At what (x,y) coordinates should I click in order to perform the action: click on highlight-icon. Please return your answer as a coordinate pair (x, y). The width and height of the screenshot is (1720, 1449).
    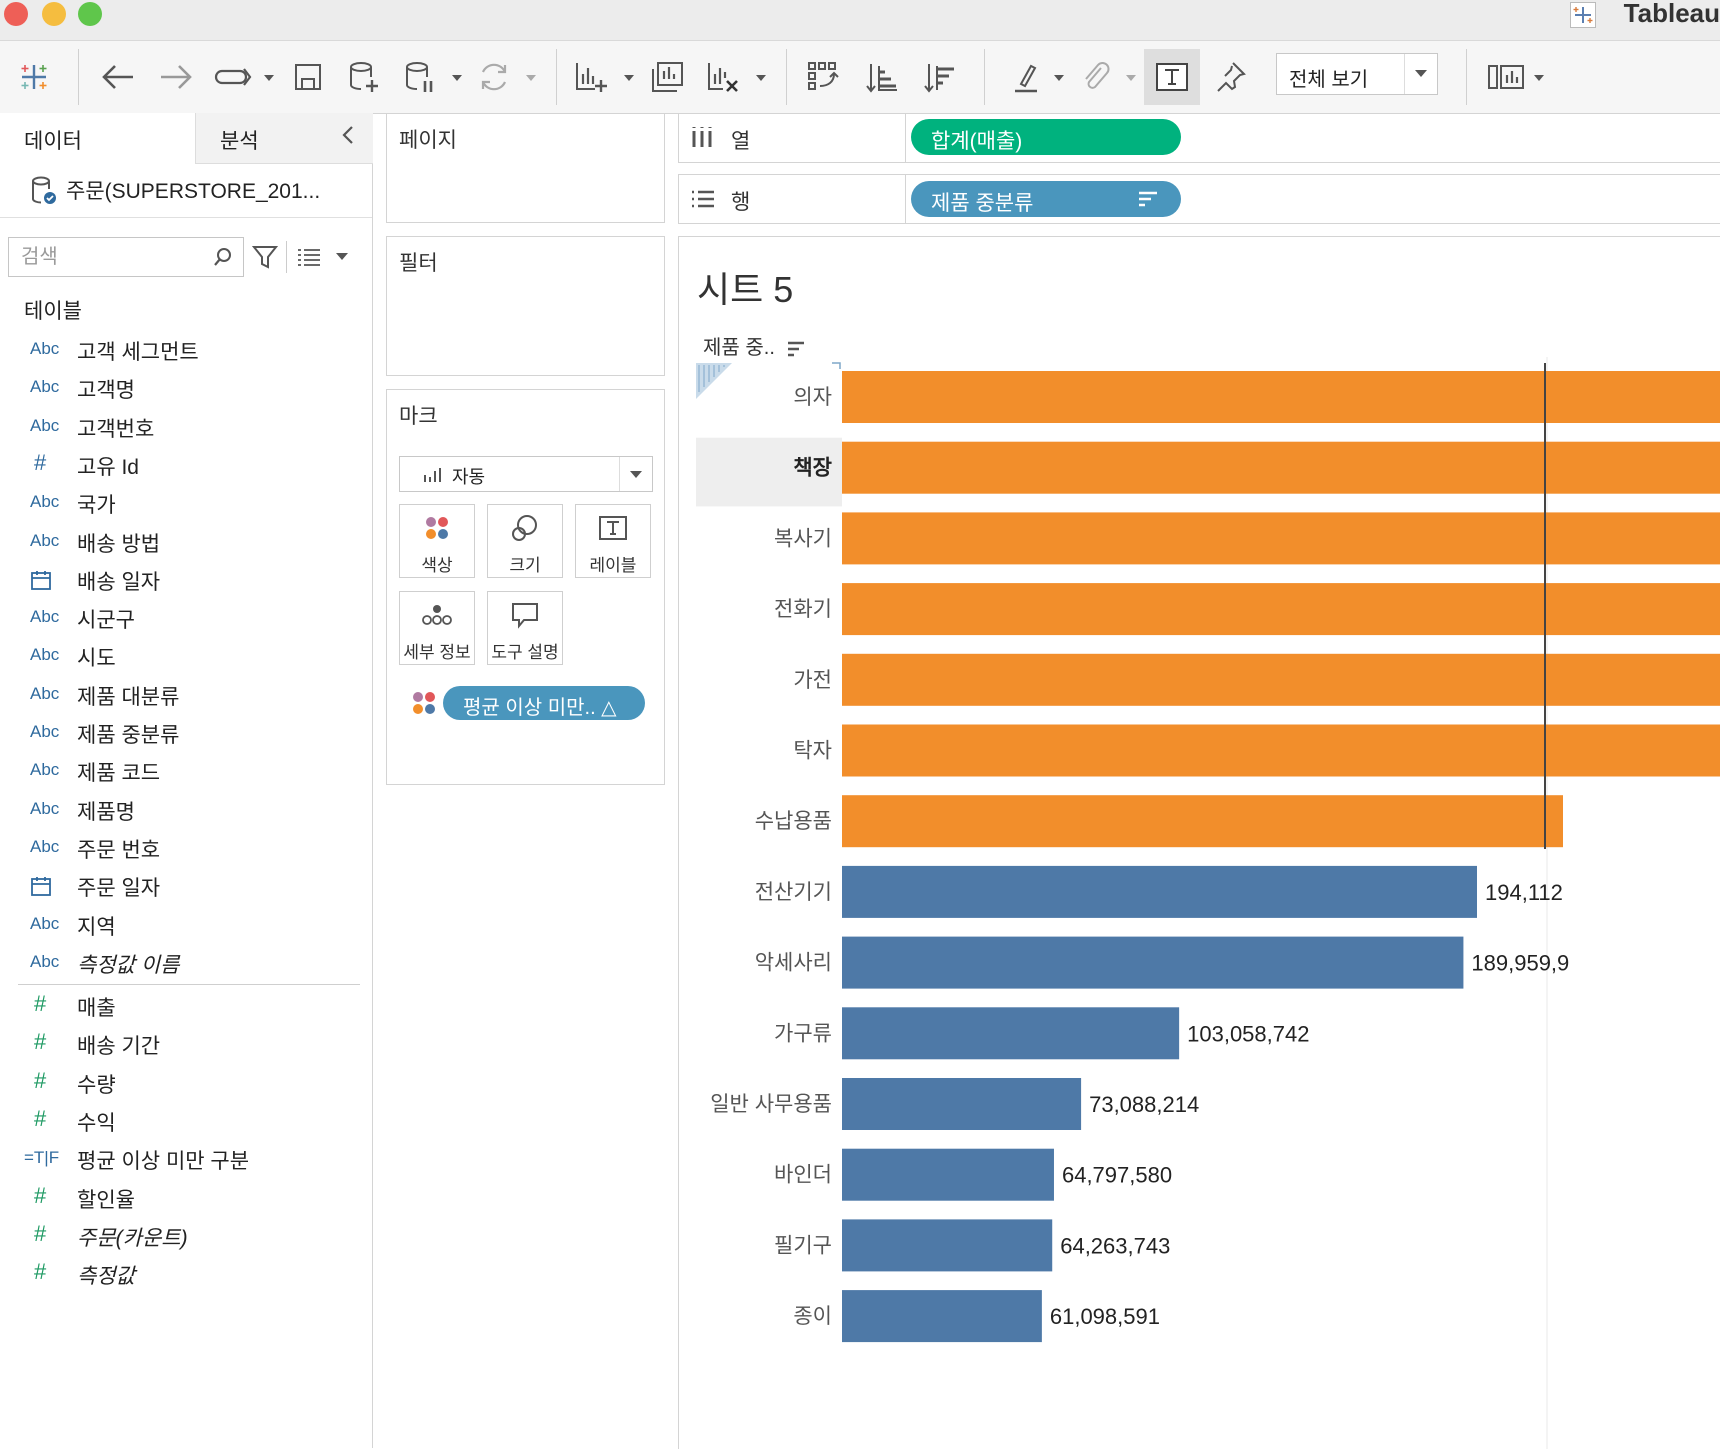
    Looking at the image, I should click on (1026, 77).